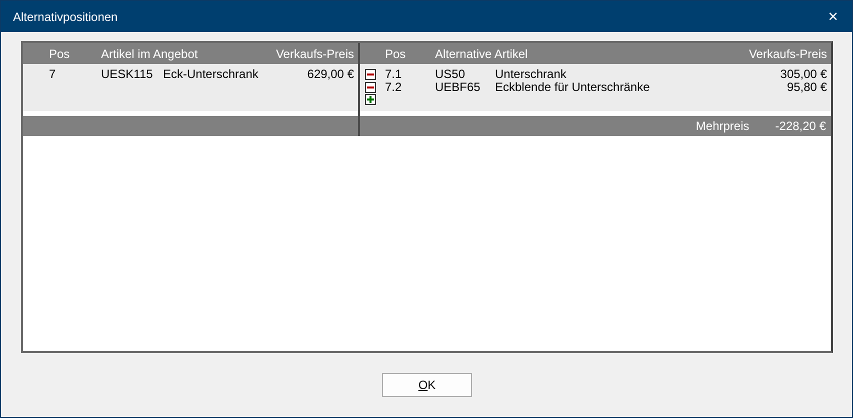 This screenshot has width=853, height=418. What do you see at coordinates (427, 385) in the screenshot?
I see `ok-button: OK` at bounding box center [427, 385].